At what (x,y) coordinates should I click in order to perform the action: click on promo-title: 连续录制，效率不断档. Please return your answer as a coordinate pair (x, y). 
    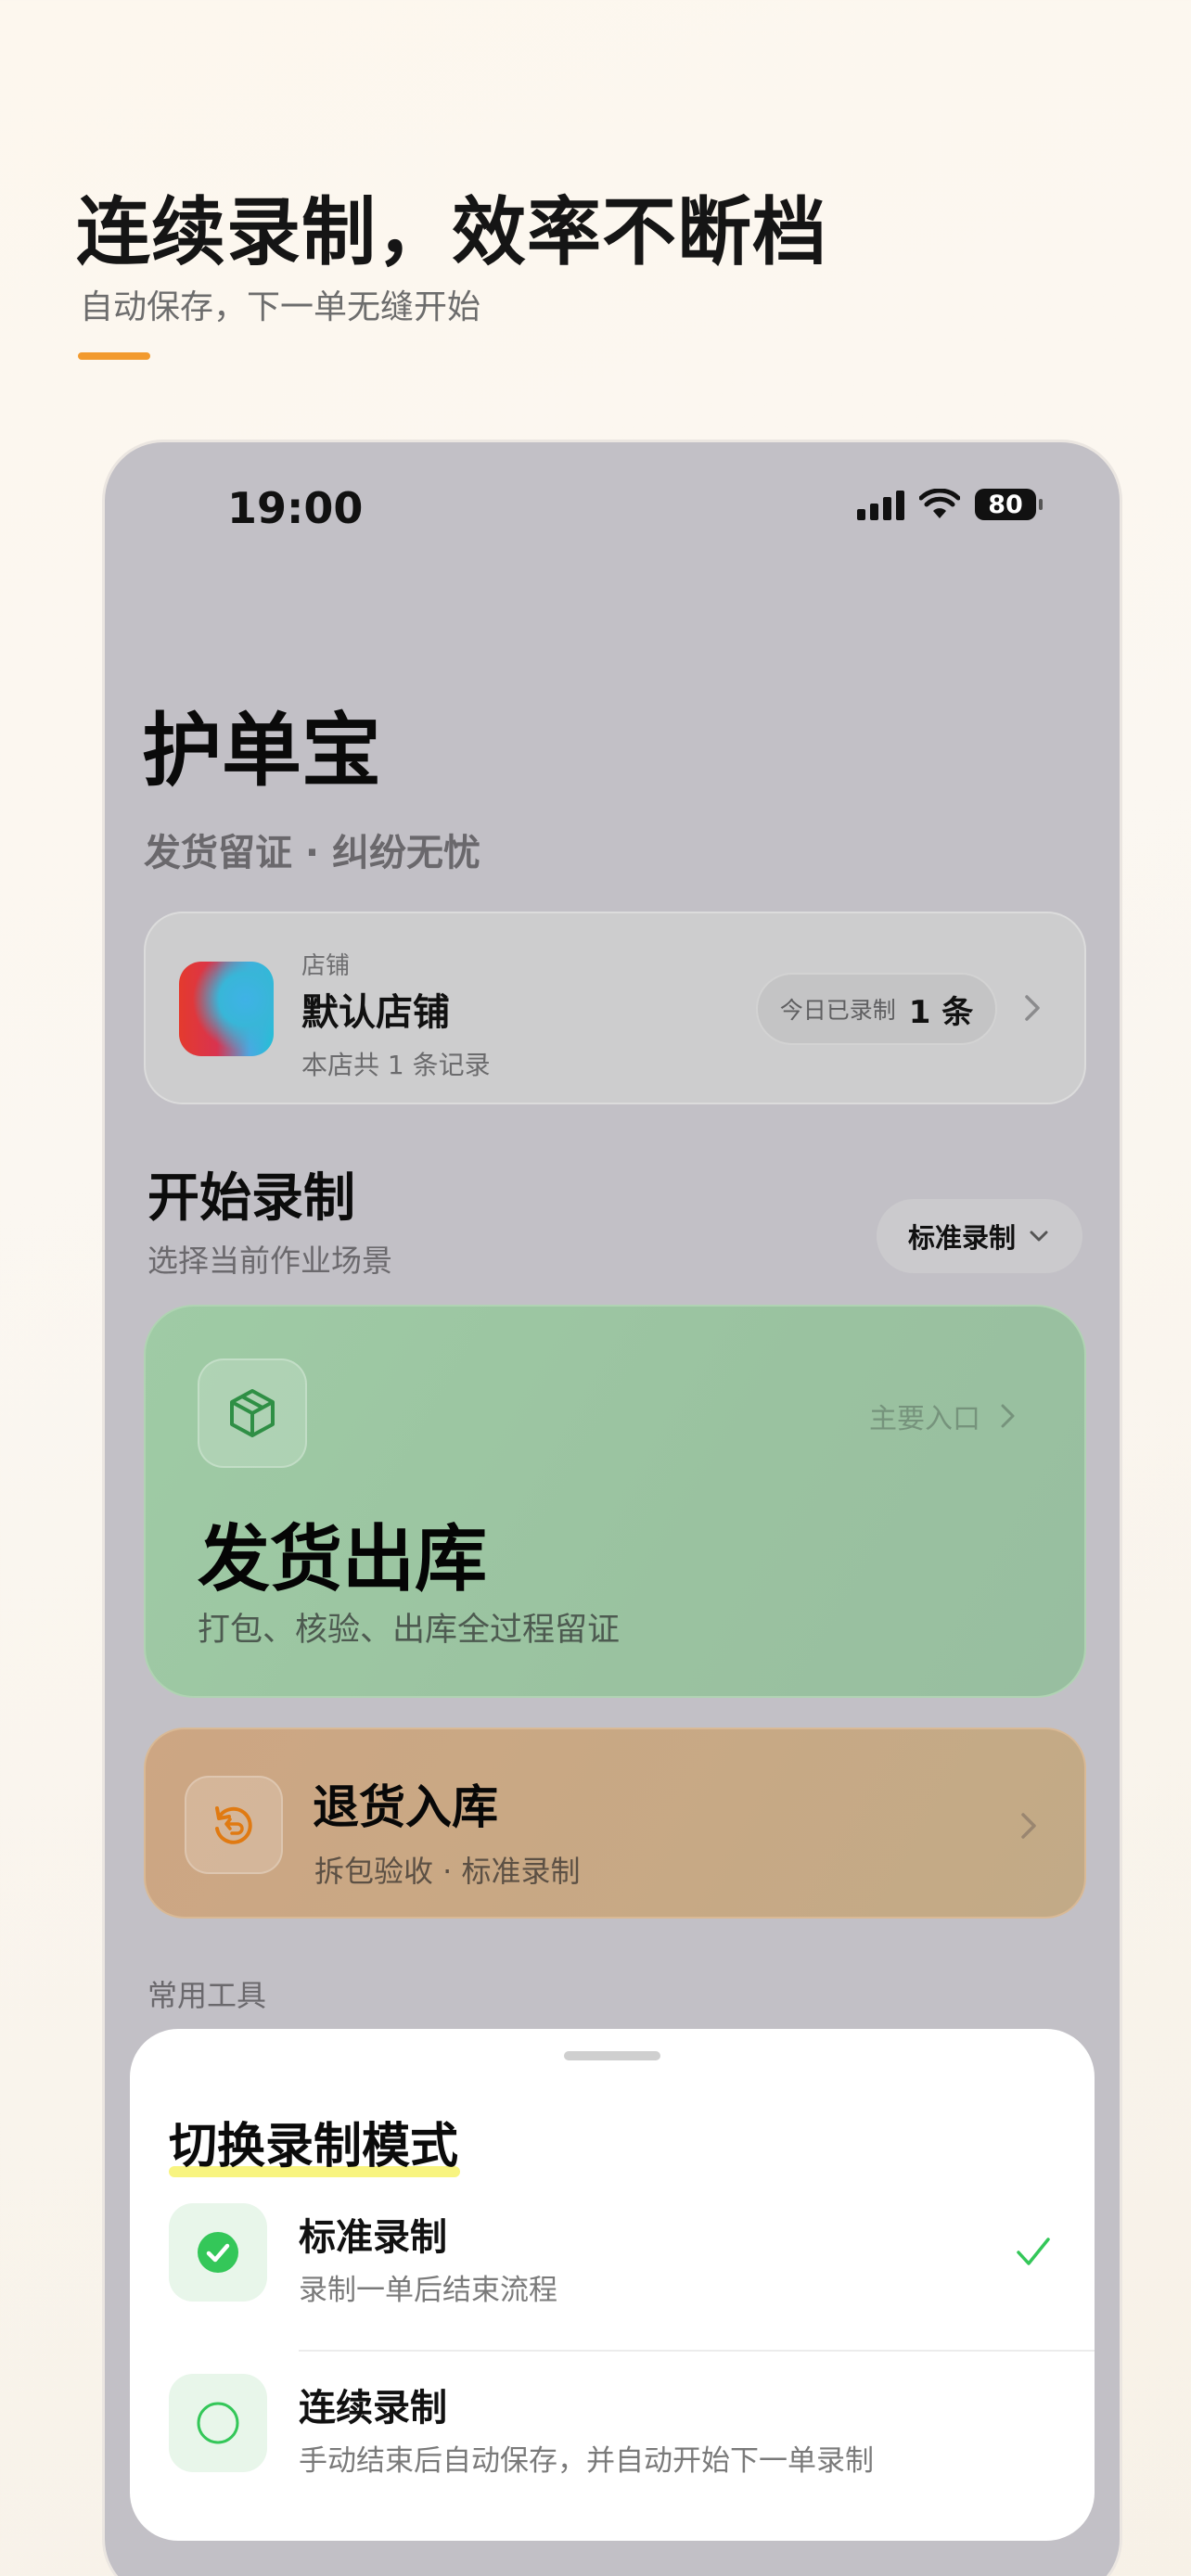
    Looking at the image, I should click on (451, 232).